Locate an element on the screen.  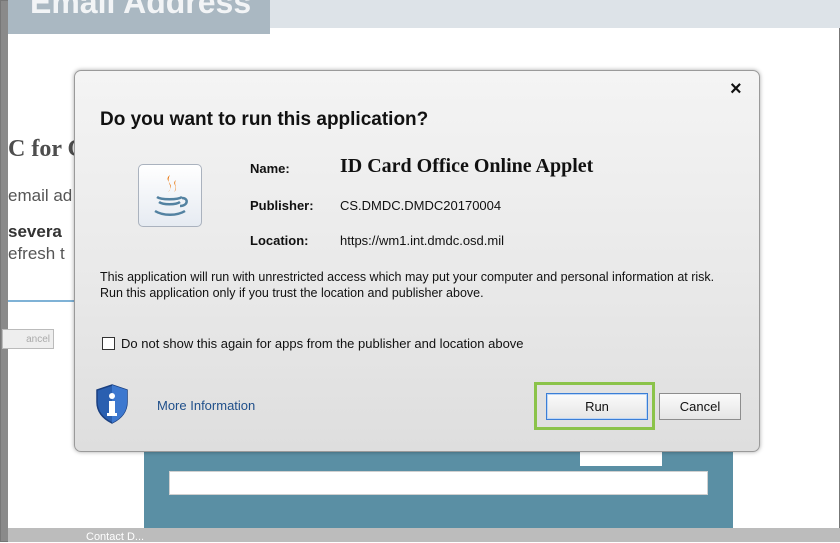
cancel-button: Cancel is located at coordinates (700, 406).